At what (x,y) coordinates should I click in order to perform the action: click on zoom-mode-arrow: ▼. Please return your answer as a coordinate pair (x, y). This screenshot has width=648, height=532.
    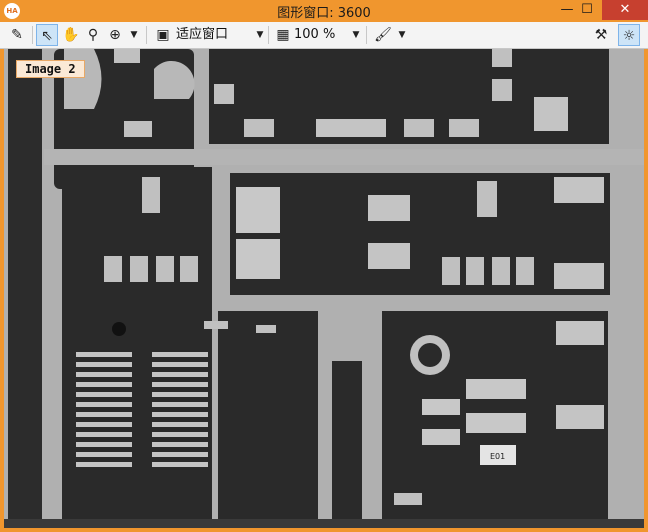
    Looking at the image, I should click on (260, 35).